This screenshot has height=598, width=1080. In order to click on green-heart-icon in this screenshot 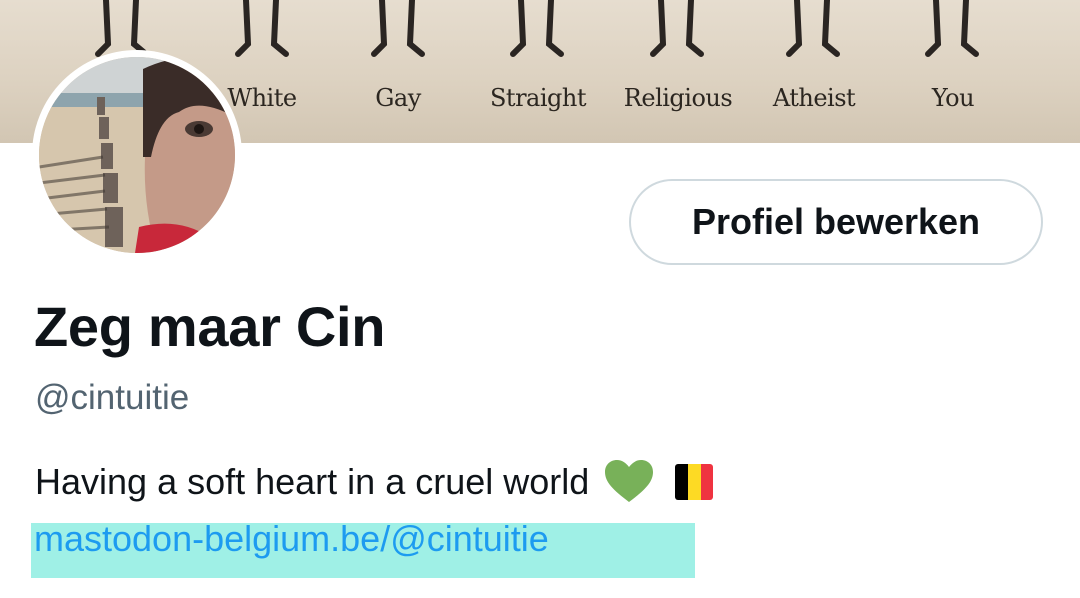, I will do `click(629, 481)`.